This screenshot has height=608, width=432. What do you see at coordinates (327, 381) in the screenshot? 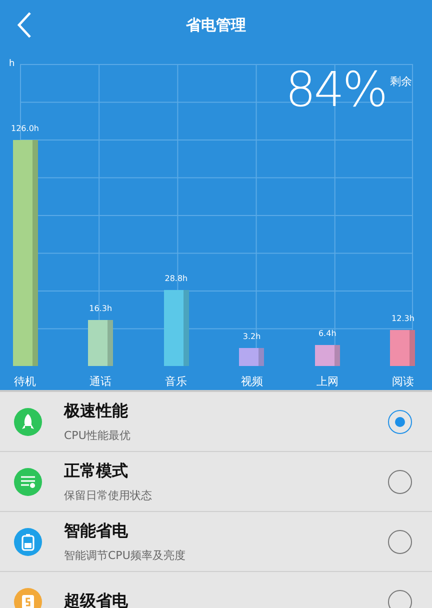
I see `category-label: 上网` at bounding box center [327, 381].